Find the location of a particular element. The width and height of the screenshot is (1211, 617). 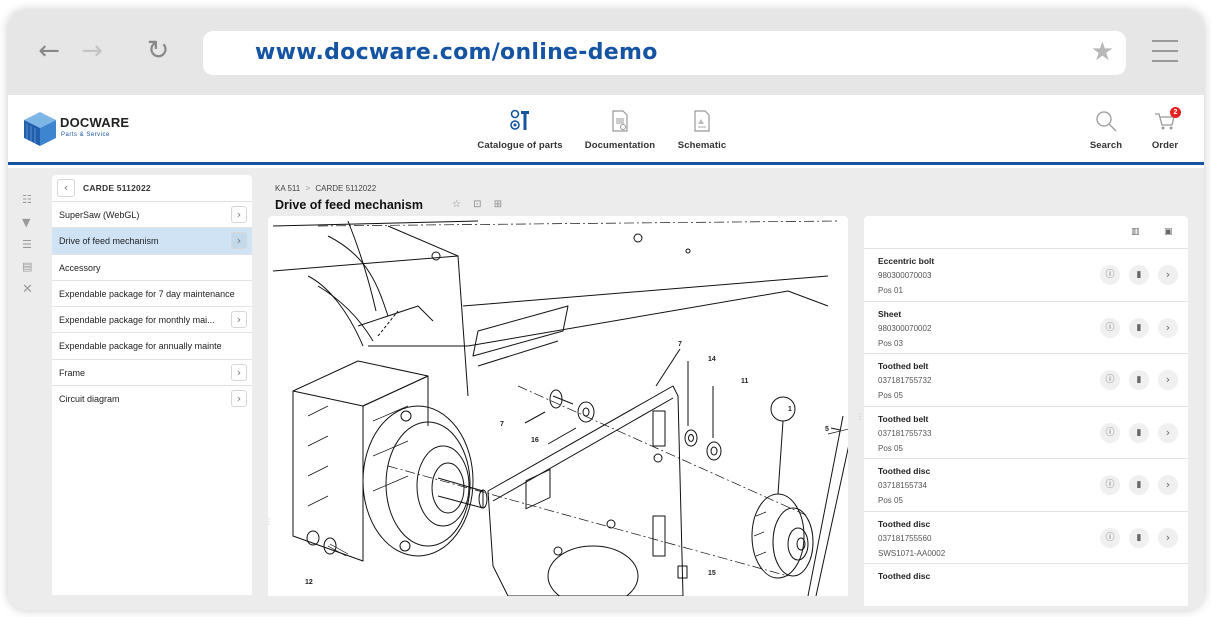

title-actions: ☆ ⊡ ⊞ is located at coordinates (481, 204).